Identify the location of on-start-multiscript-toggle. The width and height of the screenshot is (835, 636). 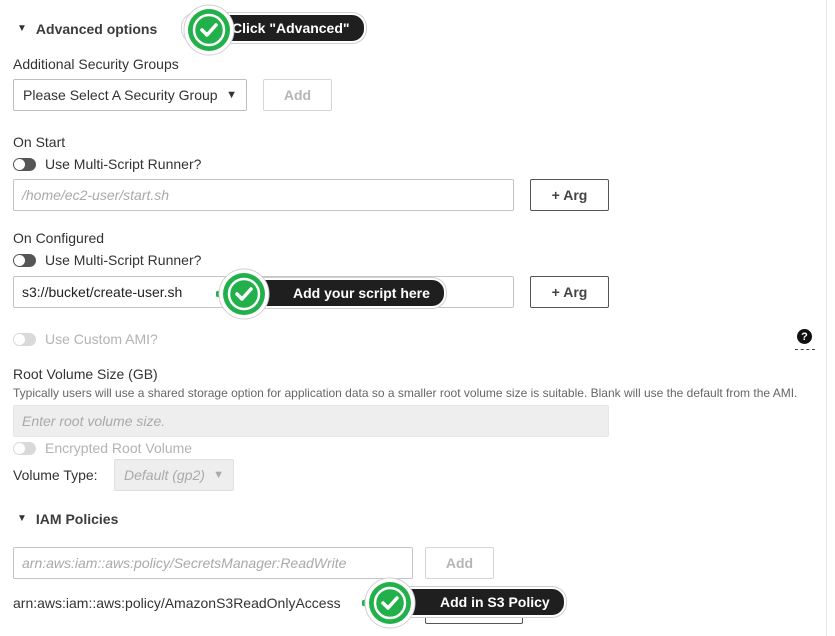
(24, 164).